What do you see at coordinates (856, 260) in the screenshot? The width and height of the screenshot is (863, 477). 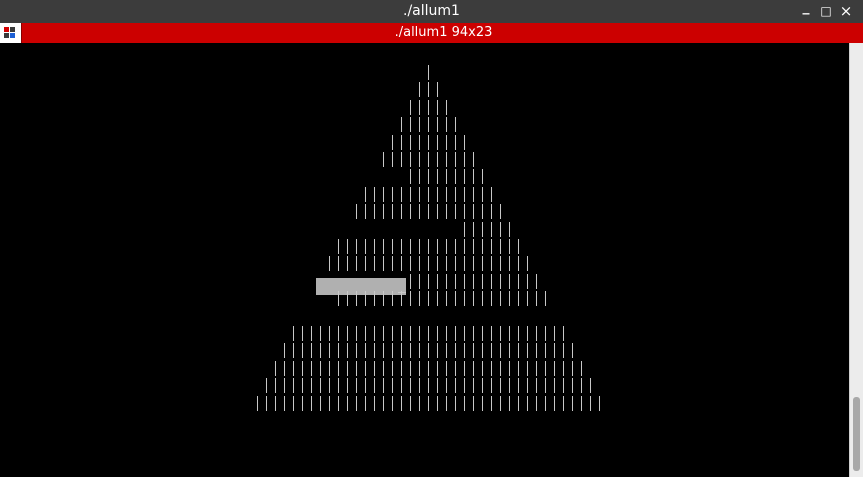 I see `scrollbar` at bounding box center [856, 260].